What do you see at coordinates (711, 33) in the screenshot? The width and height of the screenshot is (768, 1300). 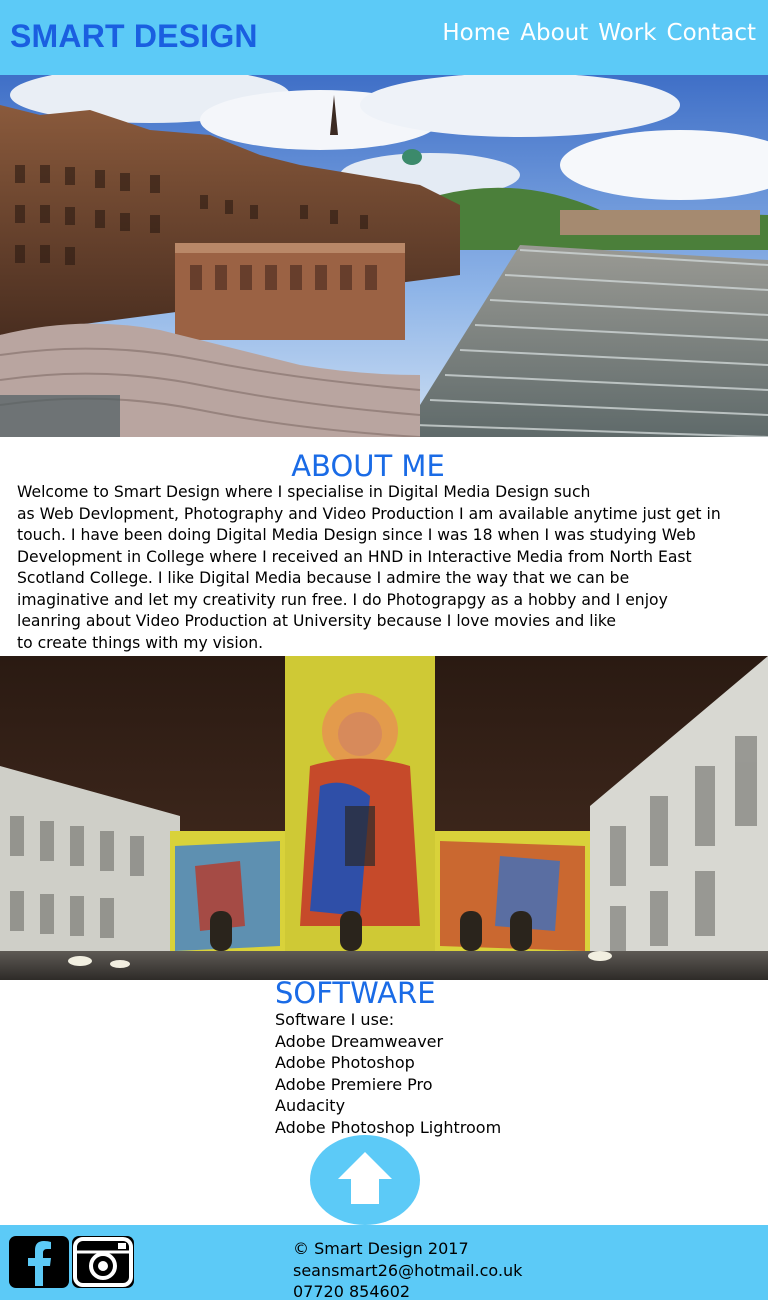 I see `nav-contact-link: Contact` at bounding box center [711, 33].